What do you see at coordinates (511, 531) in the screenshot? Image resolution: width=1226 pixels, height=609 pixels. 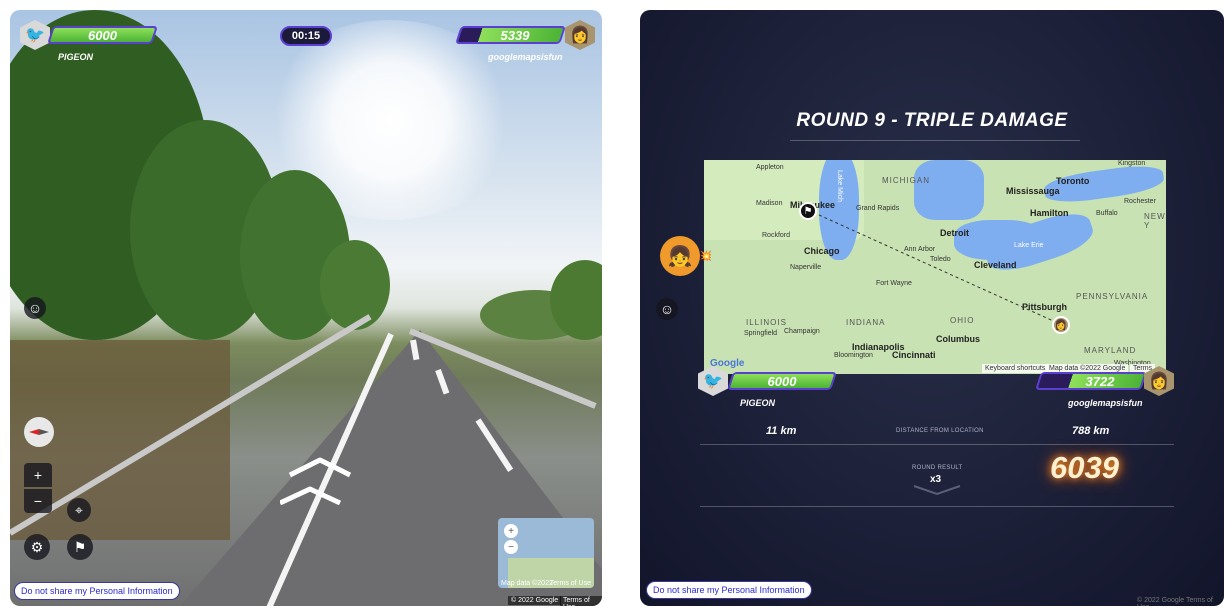 I see `minimap-zoom-in: +` at bounding box center [511, 531].